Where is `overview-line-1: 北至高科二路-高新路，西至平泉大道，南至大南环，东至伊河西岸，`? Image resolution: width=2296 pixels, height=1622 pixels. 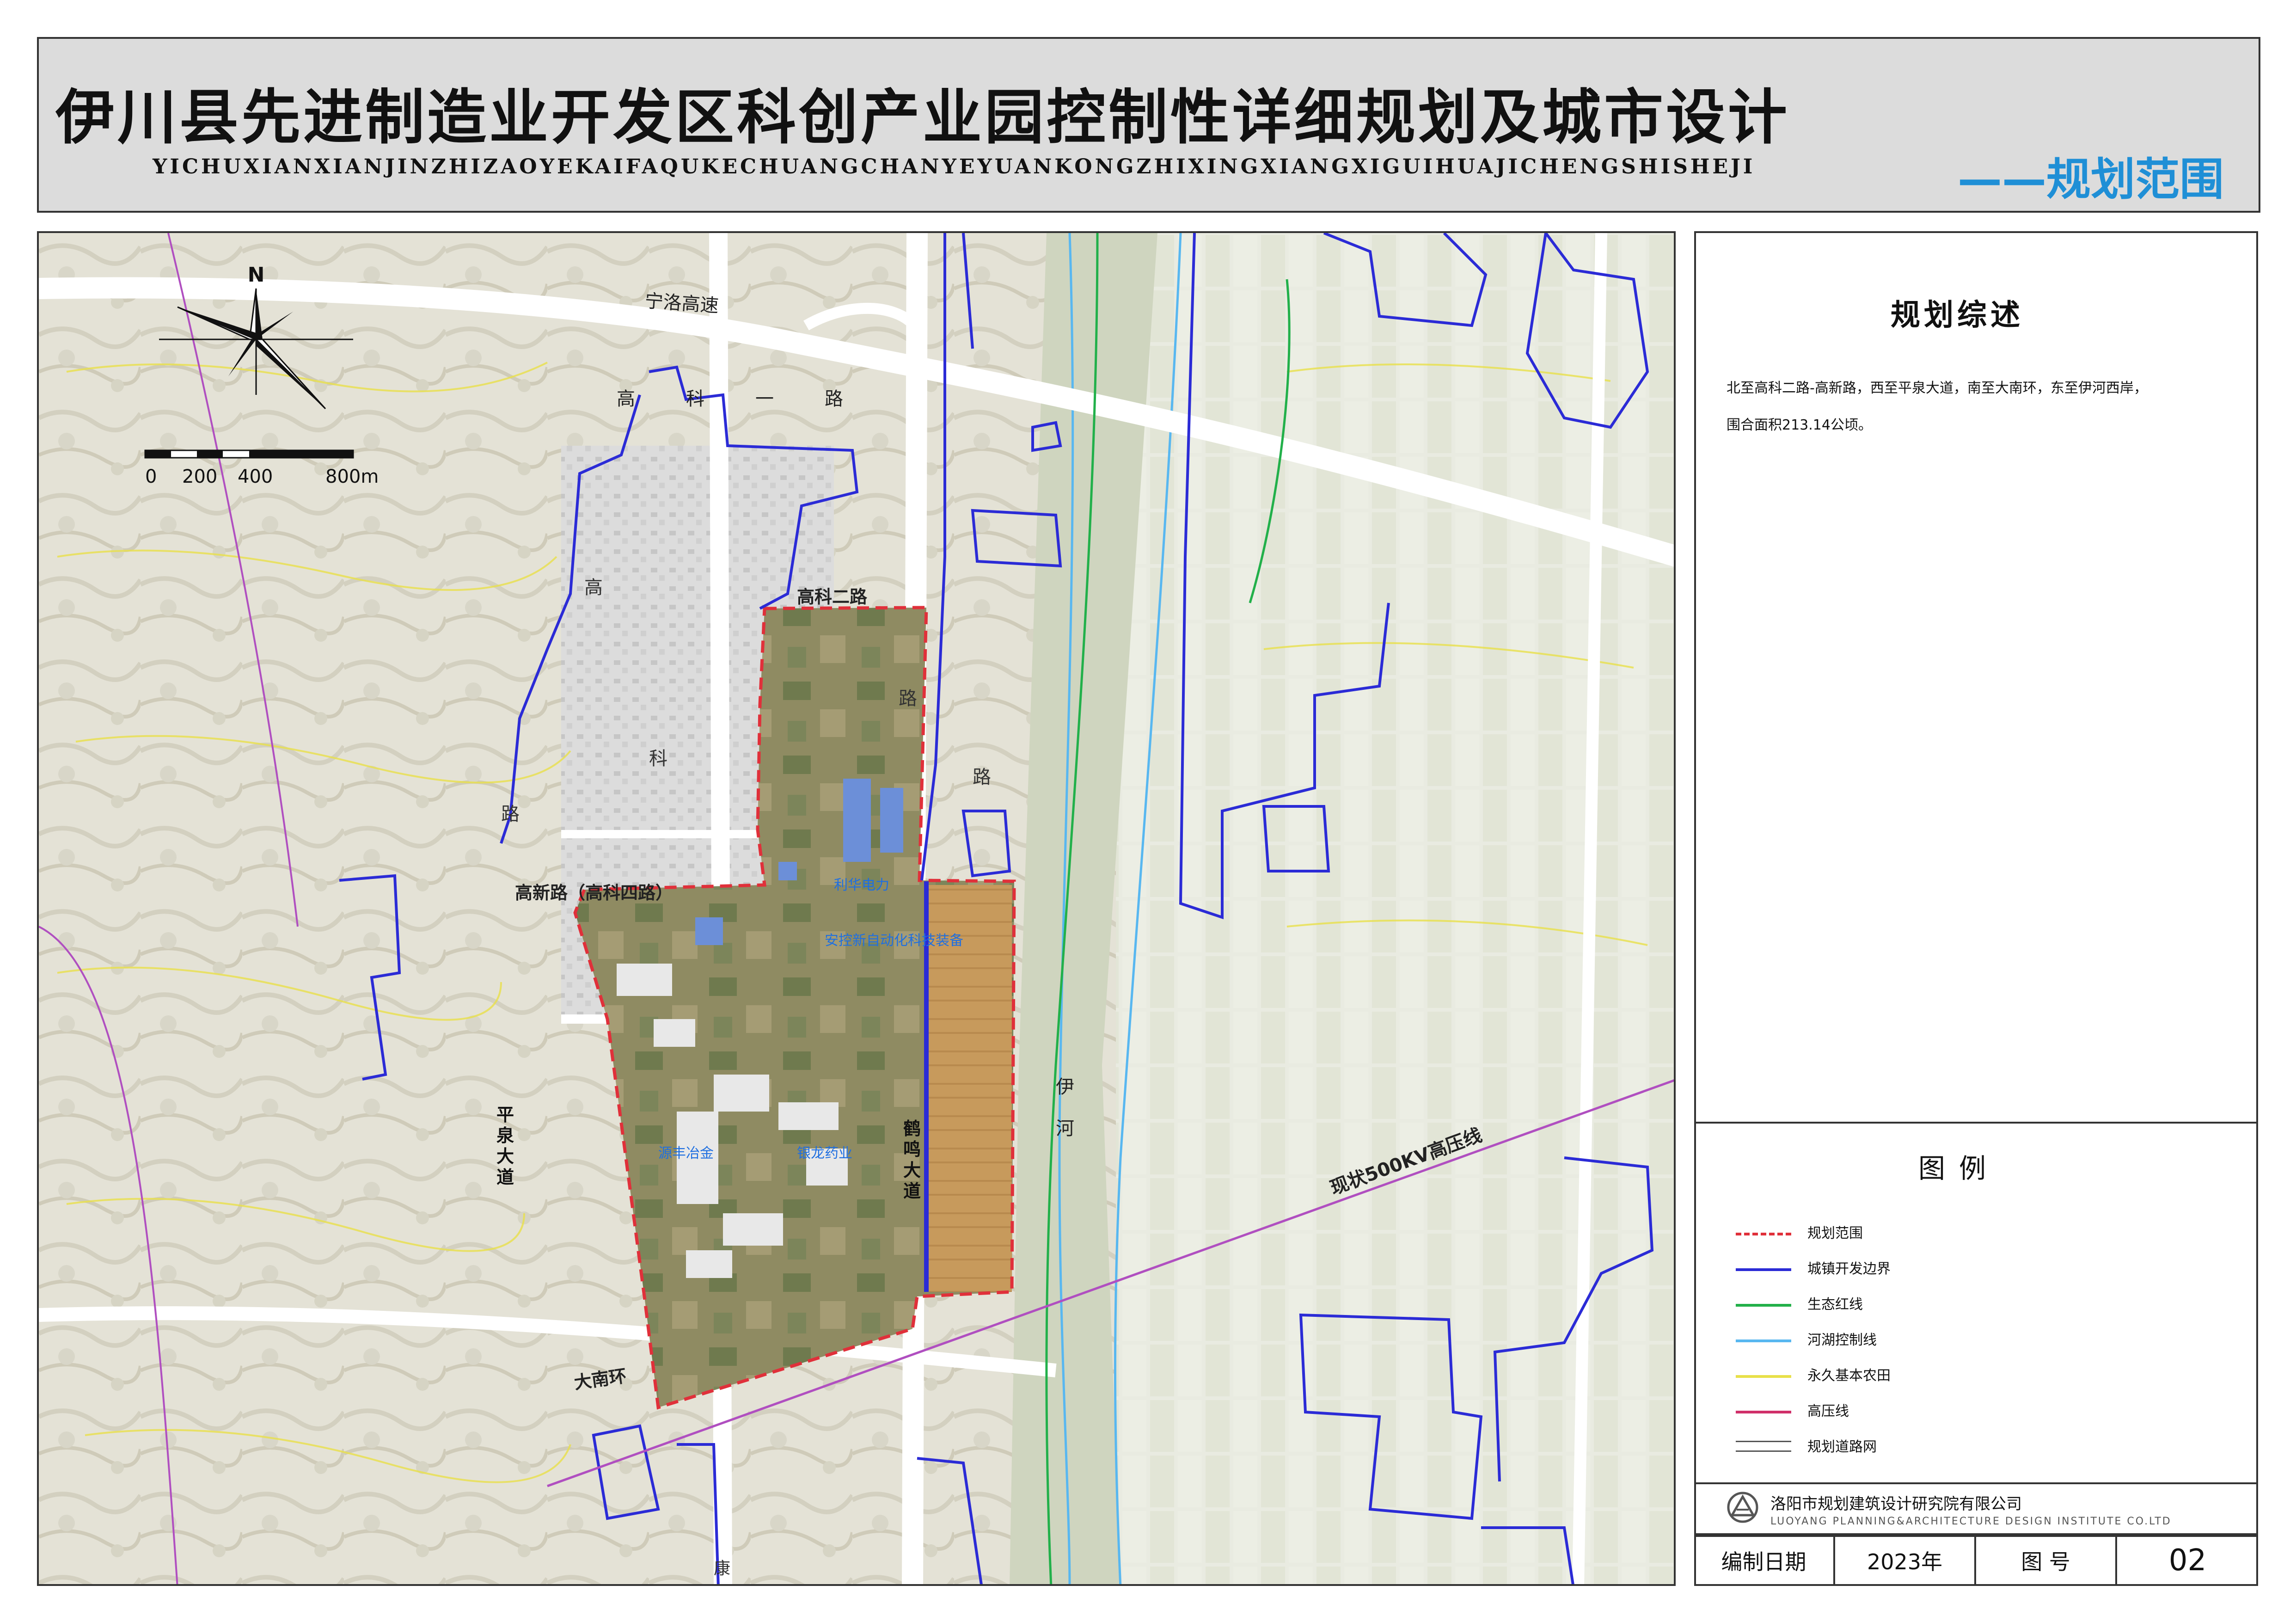
overview-line-1: 北至高科二路-高新路，西至平泉大道，南至大南环，东至伊河西岸， is located at coordinates (1937, 388).